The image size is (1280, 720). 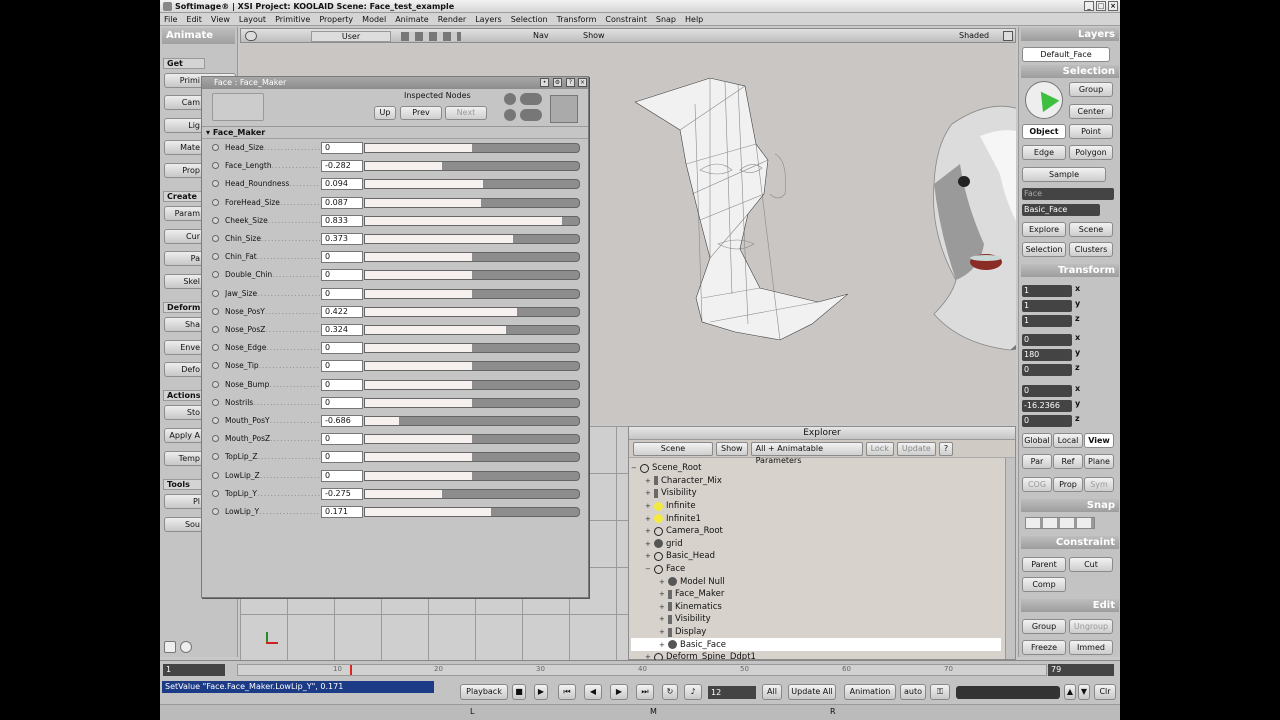 I want to click on update-all-button: Update All, so click(x=812, y=692).